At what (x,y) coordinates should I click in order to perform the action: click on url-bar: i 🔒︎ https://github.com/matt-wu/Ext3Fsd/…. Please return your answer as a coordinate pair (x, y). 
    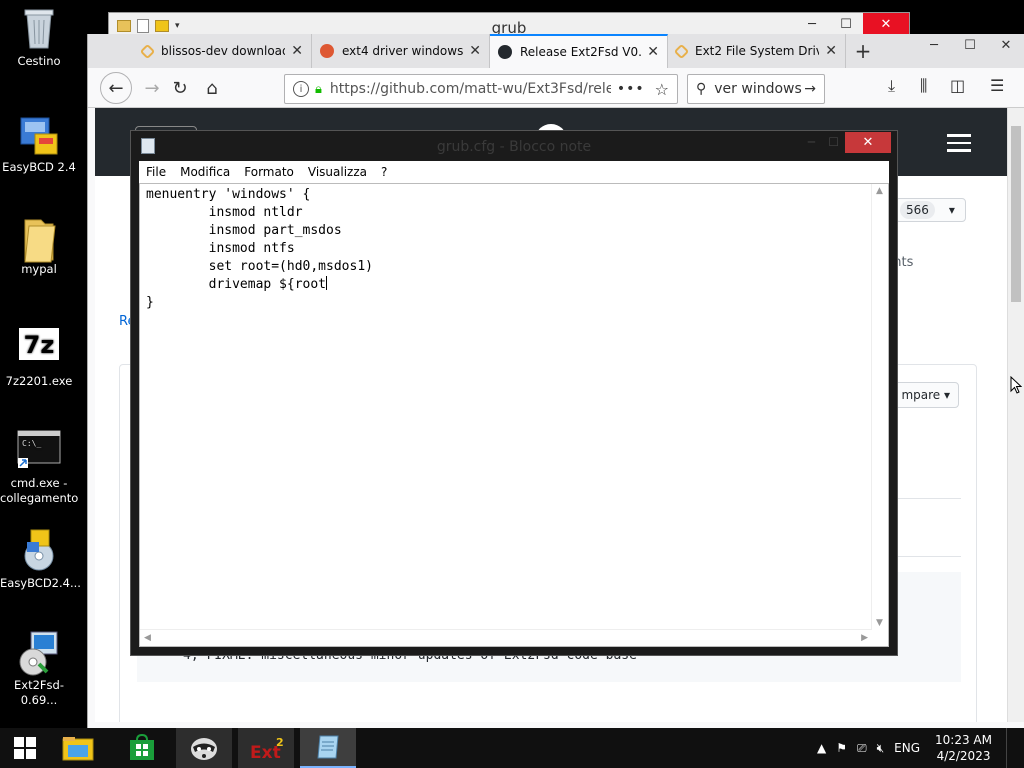
    Looking at the image, I should click on (481, 89).